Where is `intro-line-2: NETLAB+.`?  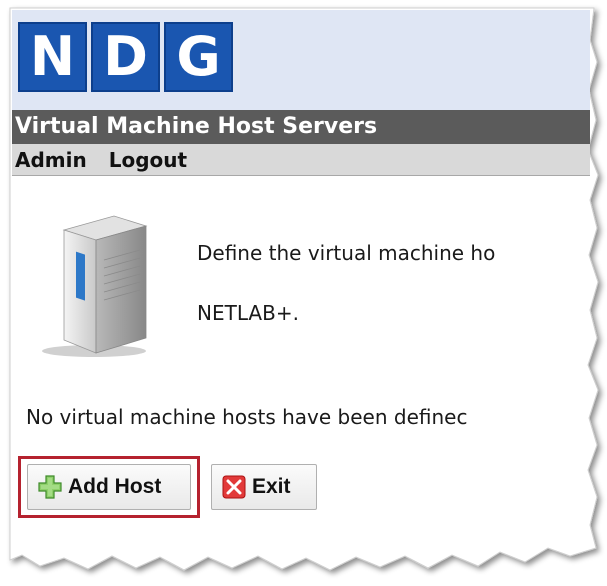
intro-line-2: NETLAB+. is located at coordinates (248, 313).